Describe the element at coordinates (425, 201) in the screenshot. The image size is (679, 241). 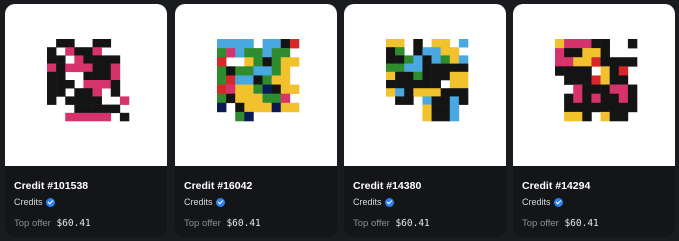
I see `card-info: Credit #14380 Credits Top offer $60.41` at that location.